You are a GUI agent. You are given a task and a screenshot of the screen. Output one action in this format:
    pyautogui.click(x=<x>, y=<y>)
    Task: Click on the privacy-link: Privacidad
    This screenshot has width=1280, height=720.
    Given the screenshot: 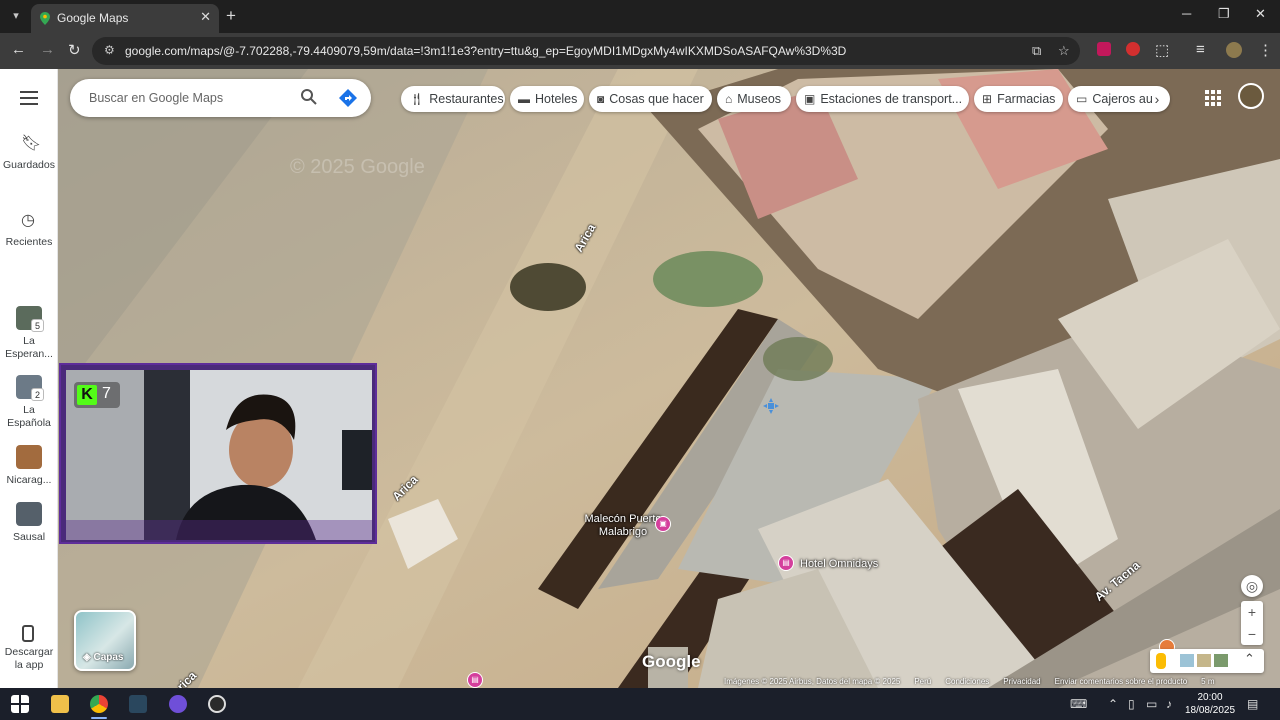 What is the action you would take?
    pyautogui.click(x=1021, y=681)
    